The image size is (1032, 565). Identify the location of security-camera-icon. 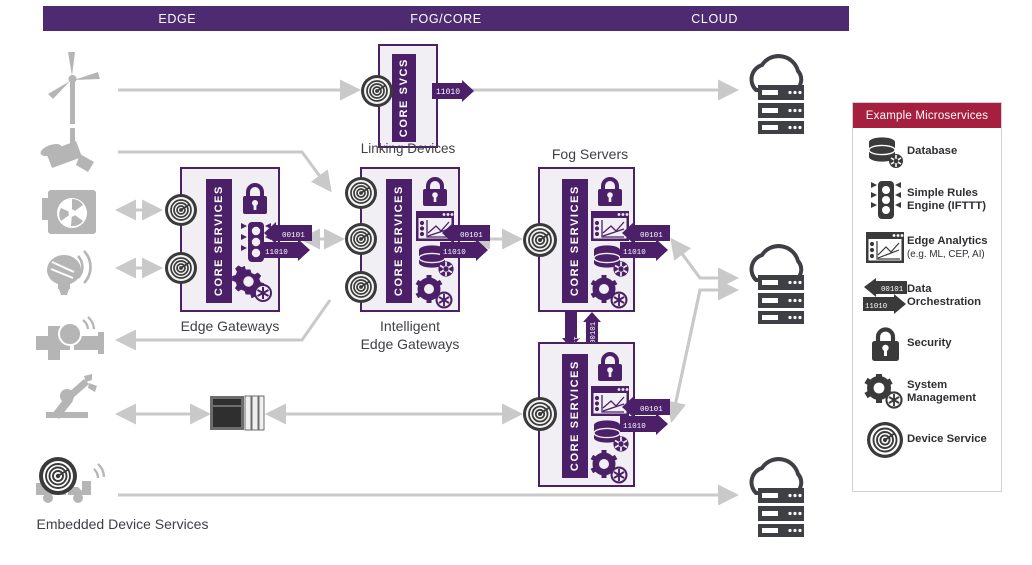
(67, 150).